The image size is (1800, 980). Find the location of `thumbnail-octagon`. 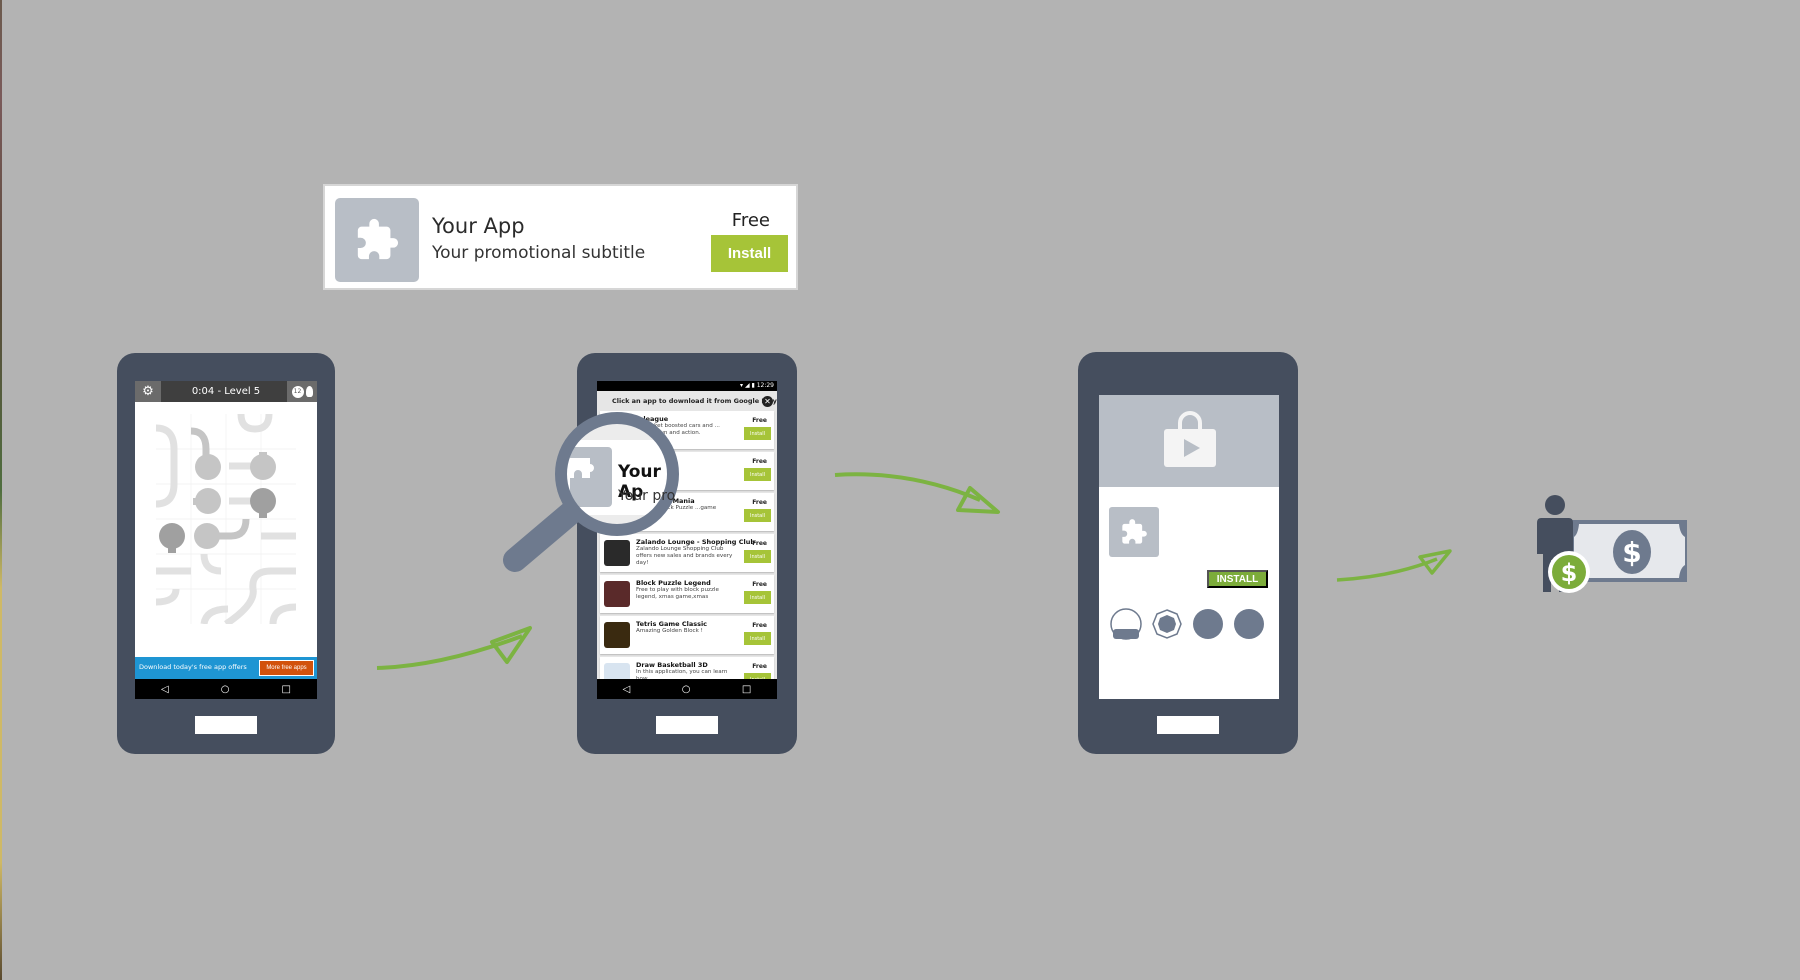

thumbnail-octagon is located at coordinates (1167, 624).